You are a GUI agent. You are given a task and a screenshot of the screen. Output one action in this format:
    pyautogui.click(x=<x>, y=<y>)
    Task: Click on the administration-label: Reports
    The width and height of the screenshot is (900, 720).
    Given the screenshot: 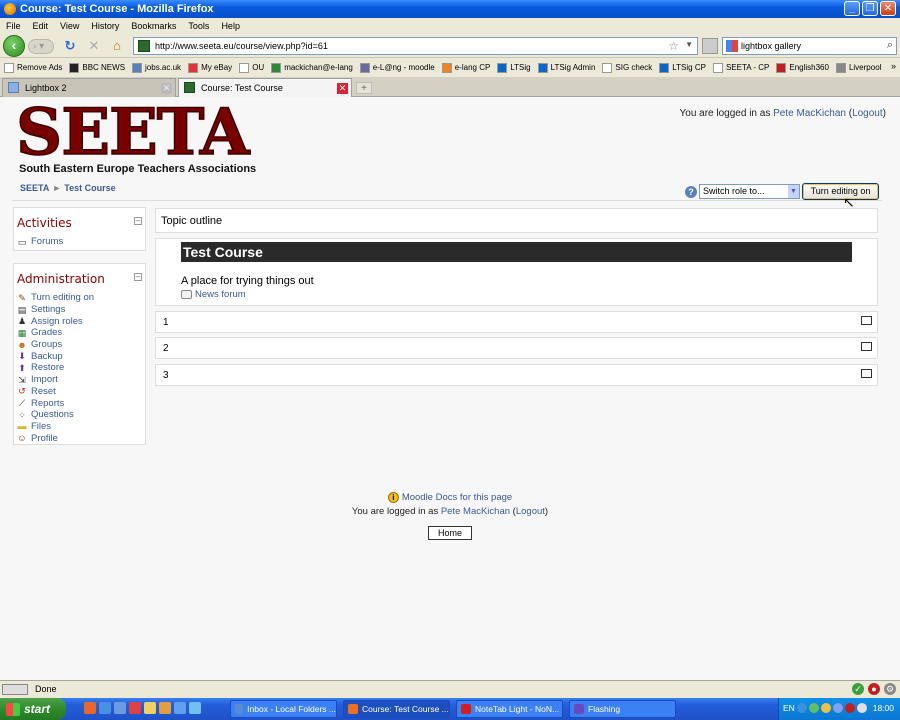 What is the action you would take?
    pyautogui.click(x=47, y=403)
    